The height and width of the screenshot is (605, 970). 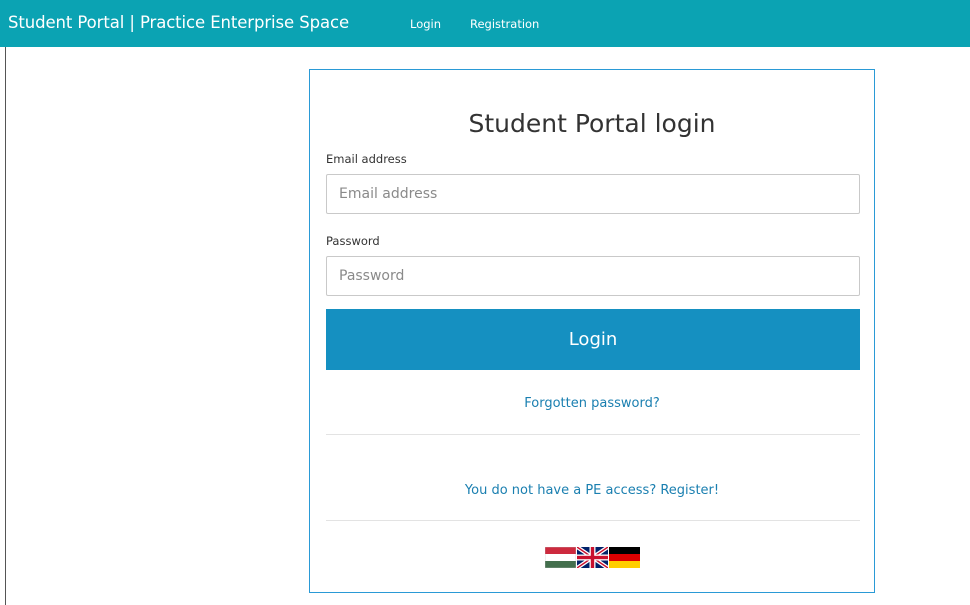 What do you see at coordinates (366, 159) in the screenshot?
I see `email-label: Email address` at bounding box center [366, 159].